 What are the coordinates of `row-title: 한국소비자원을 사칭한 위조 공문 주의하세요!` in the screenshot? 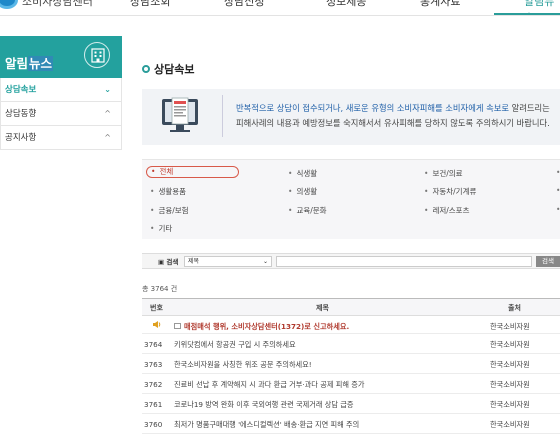 It's located at (243, 365).